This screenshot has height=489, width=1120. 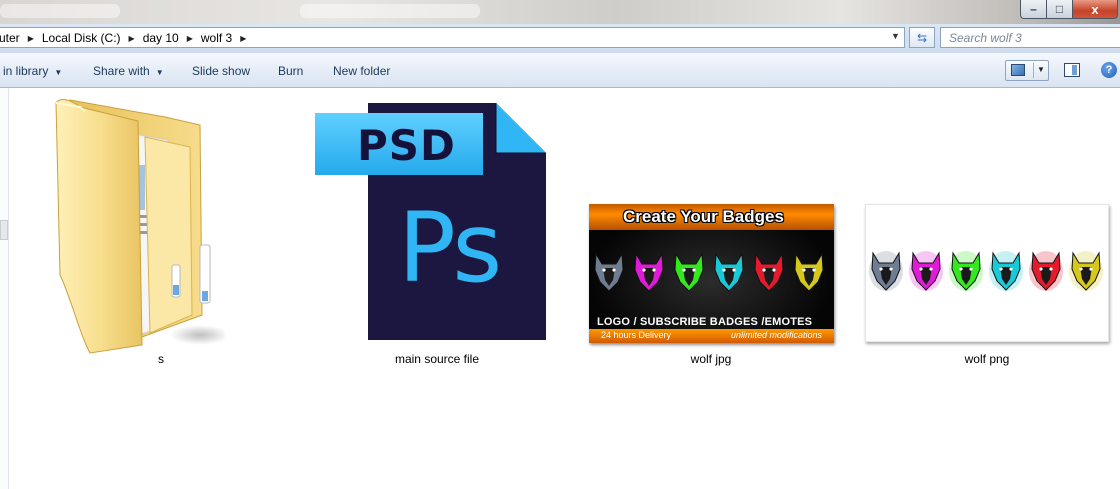 I want to click on window-controls: – □ x, so click(x=1069, y=9).